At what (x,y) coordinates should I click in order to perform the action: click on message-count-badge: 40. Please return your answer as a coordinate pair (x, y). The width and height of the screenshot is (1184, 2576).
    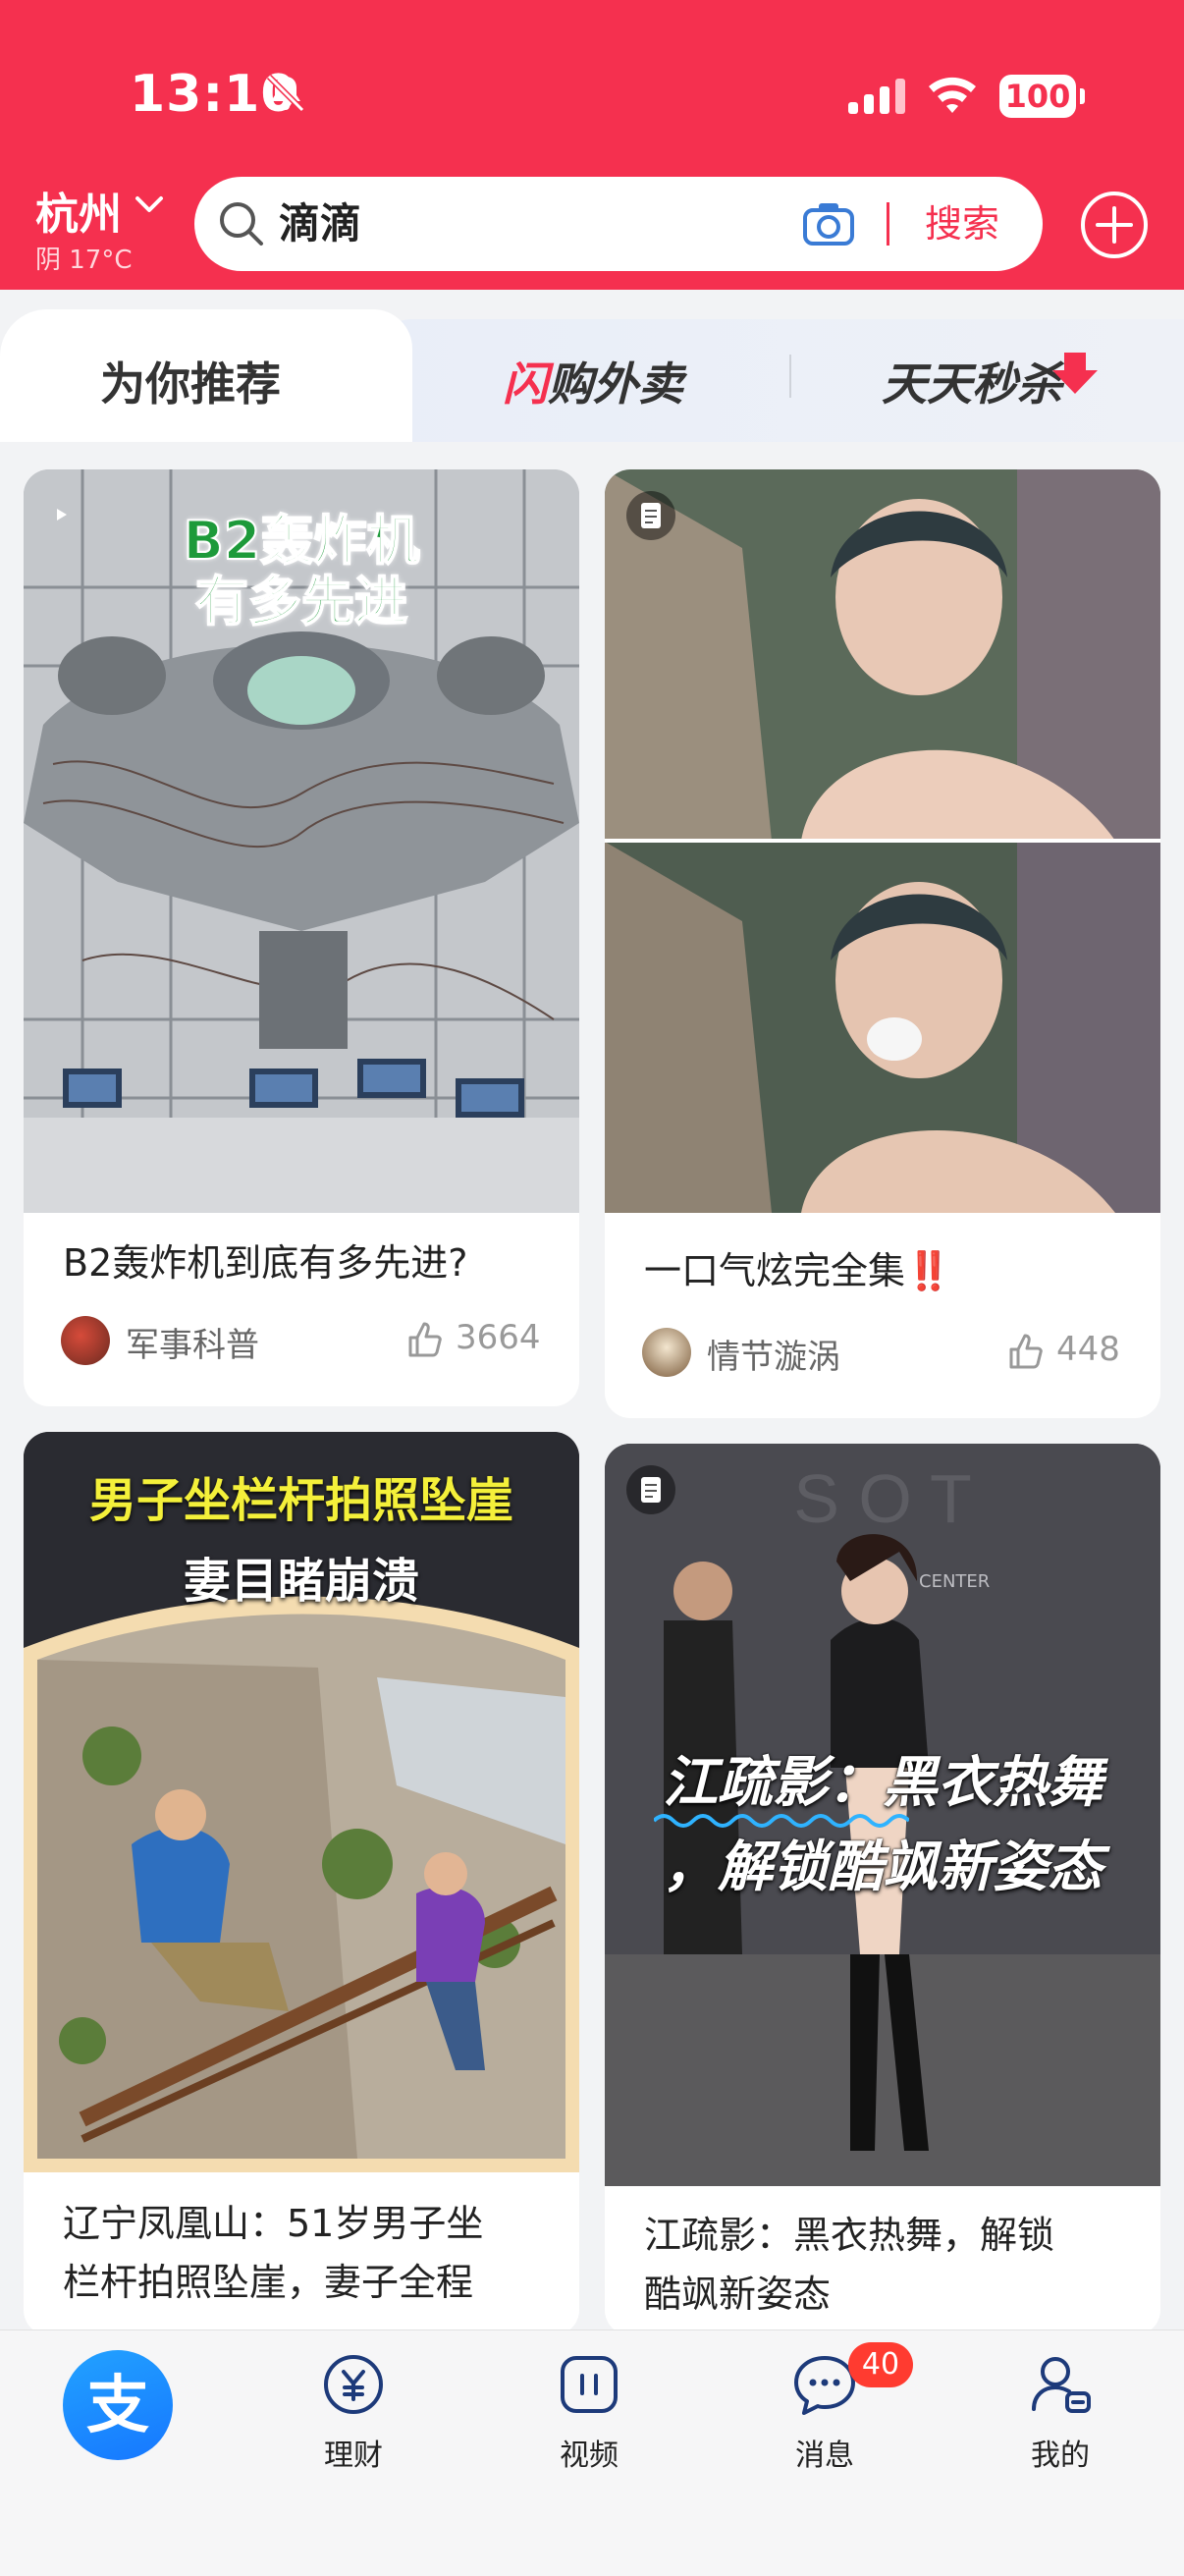
    Looking at the image, I should click on (881, 2364).